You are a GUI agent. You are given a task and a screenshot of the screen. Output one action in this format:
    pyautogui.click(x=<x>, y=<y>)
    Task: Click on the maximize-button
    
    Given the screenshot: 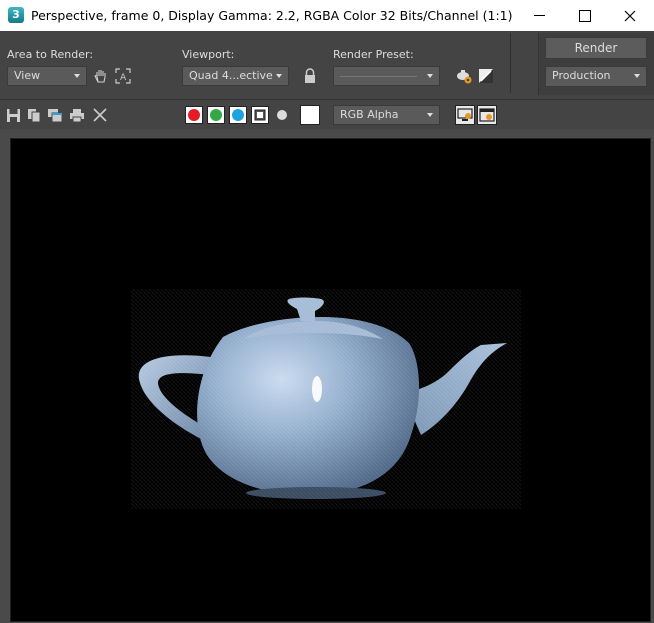 What is the action you would take?
    pyautogui.click(x=584, y=15)
    